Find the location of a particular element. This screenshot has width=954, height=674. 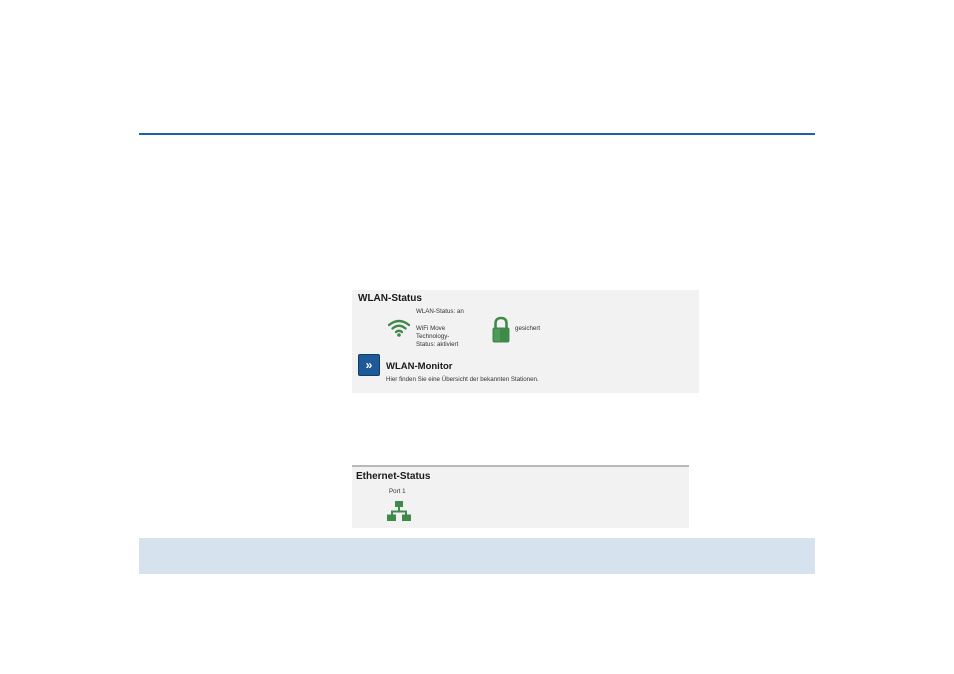

wlan-monitor-link: WLAN-Monitor is located at coordinates (419, 366).